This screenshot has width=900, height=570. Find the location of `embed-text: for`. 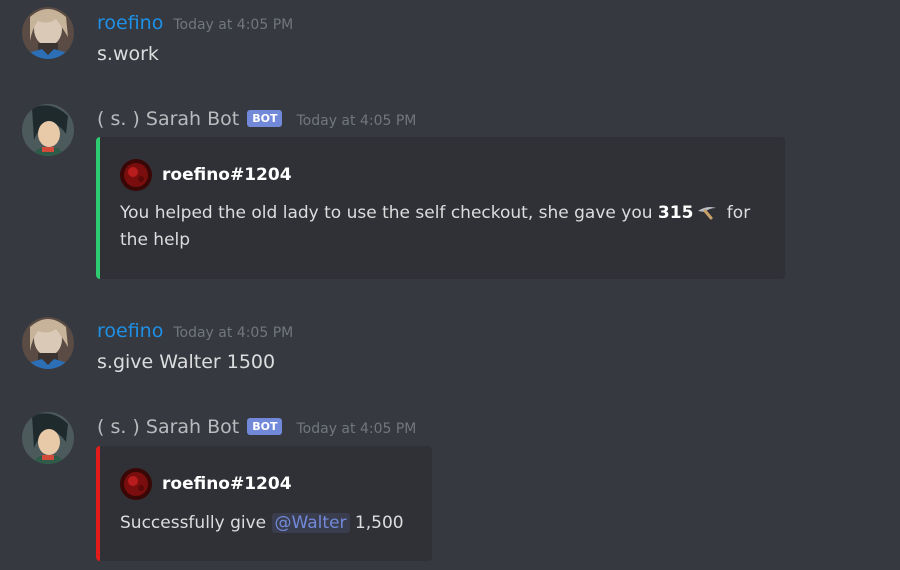

embed-text: for is located at coordinates (736, 213).